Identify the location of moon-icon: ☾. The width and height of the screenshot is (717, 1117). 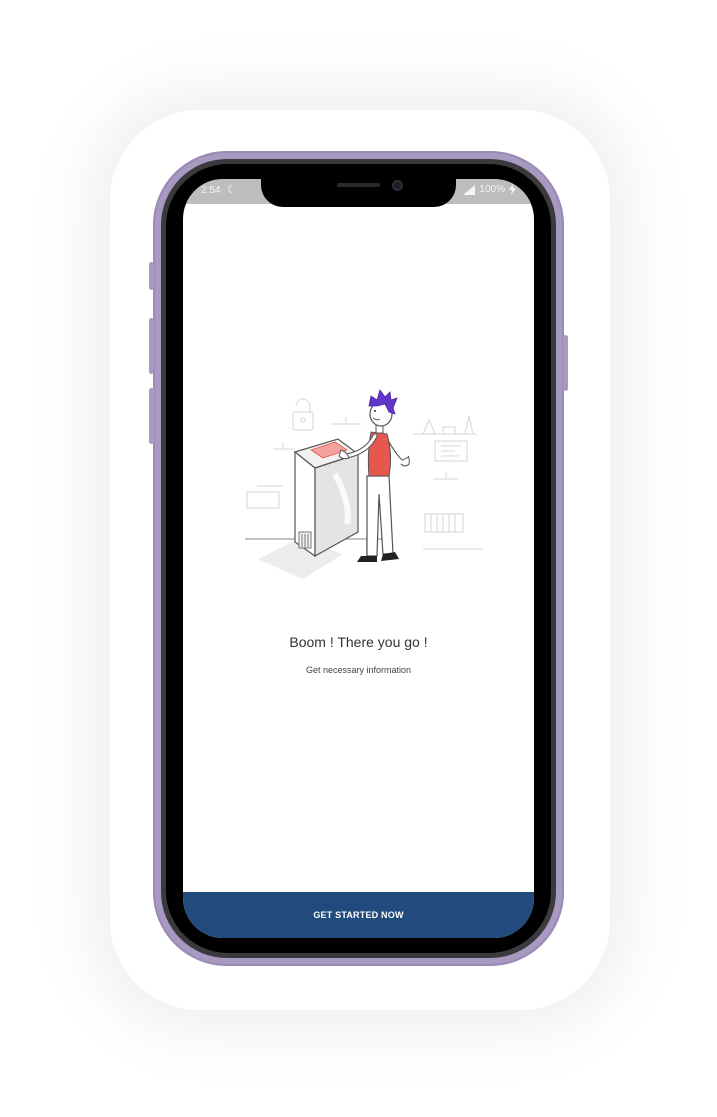
(232, 190).